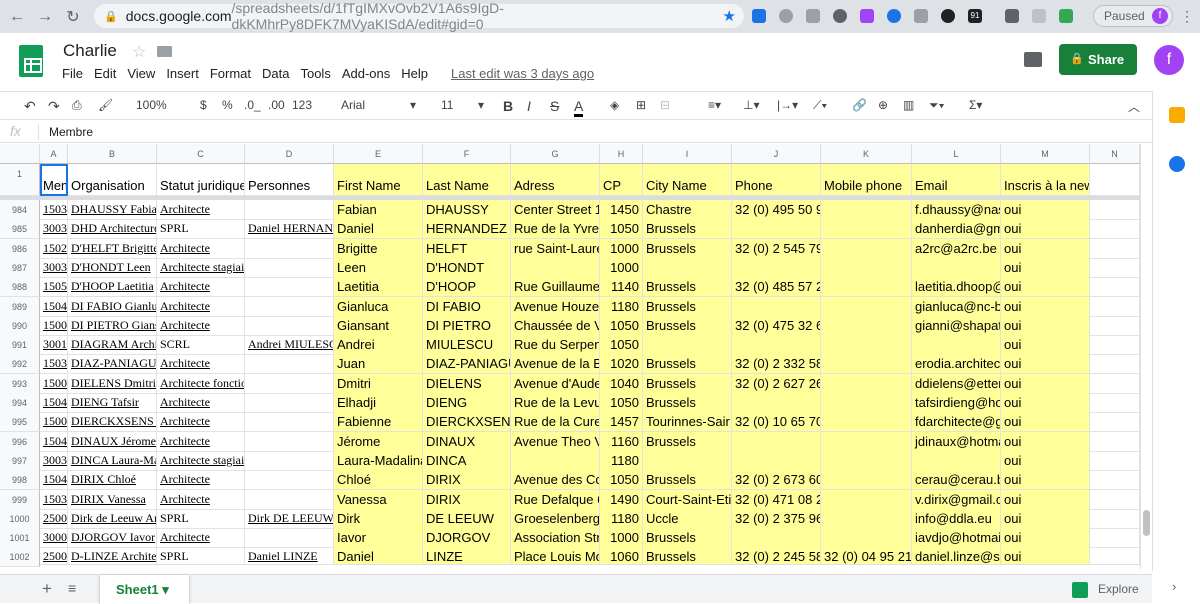 This screenshot has width=1200, height=604. Describe the element at coordinates (776, 287) in the screenshot. I see `table-cell: 32 (0) 485 57 26 61` at that location.